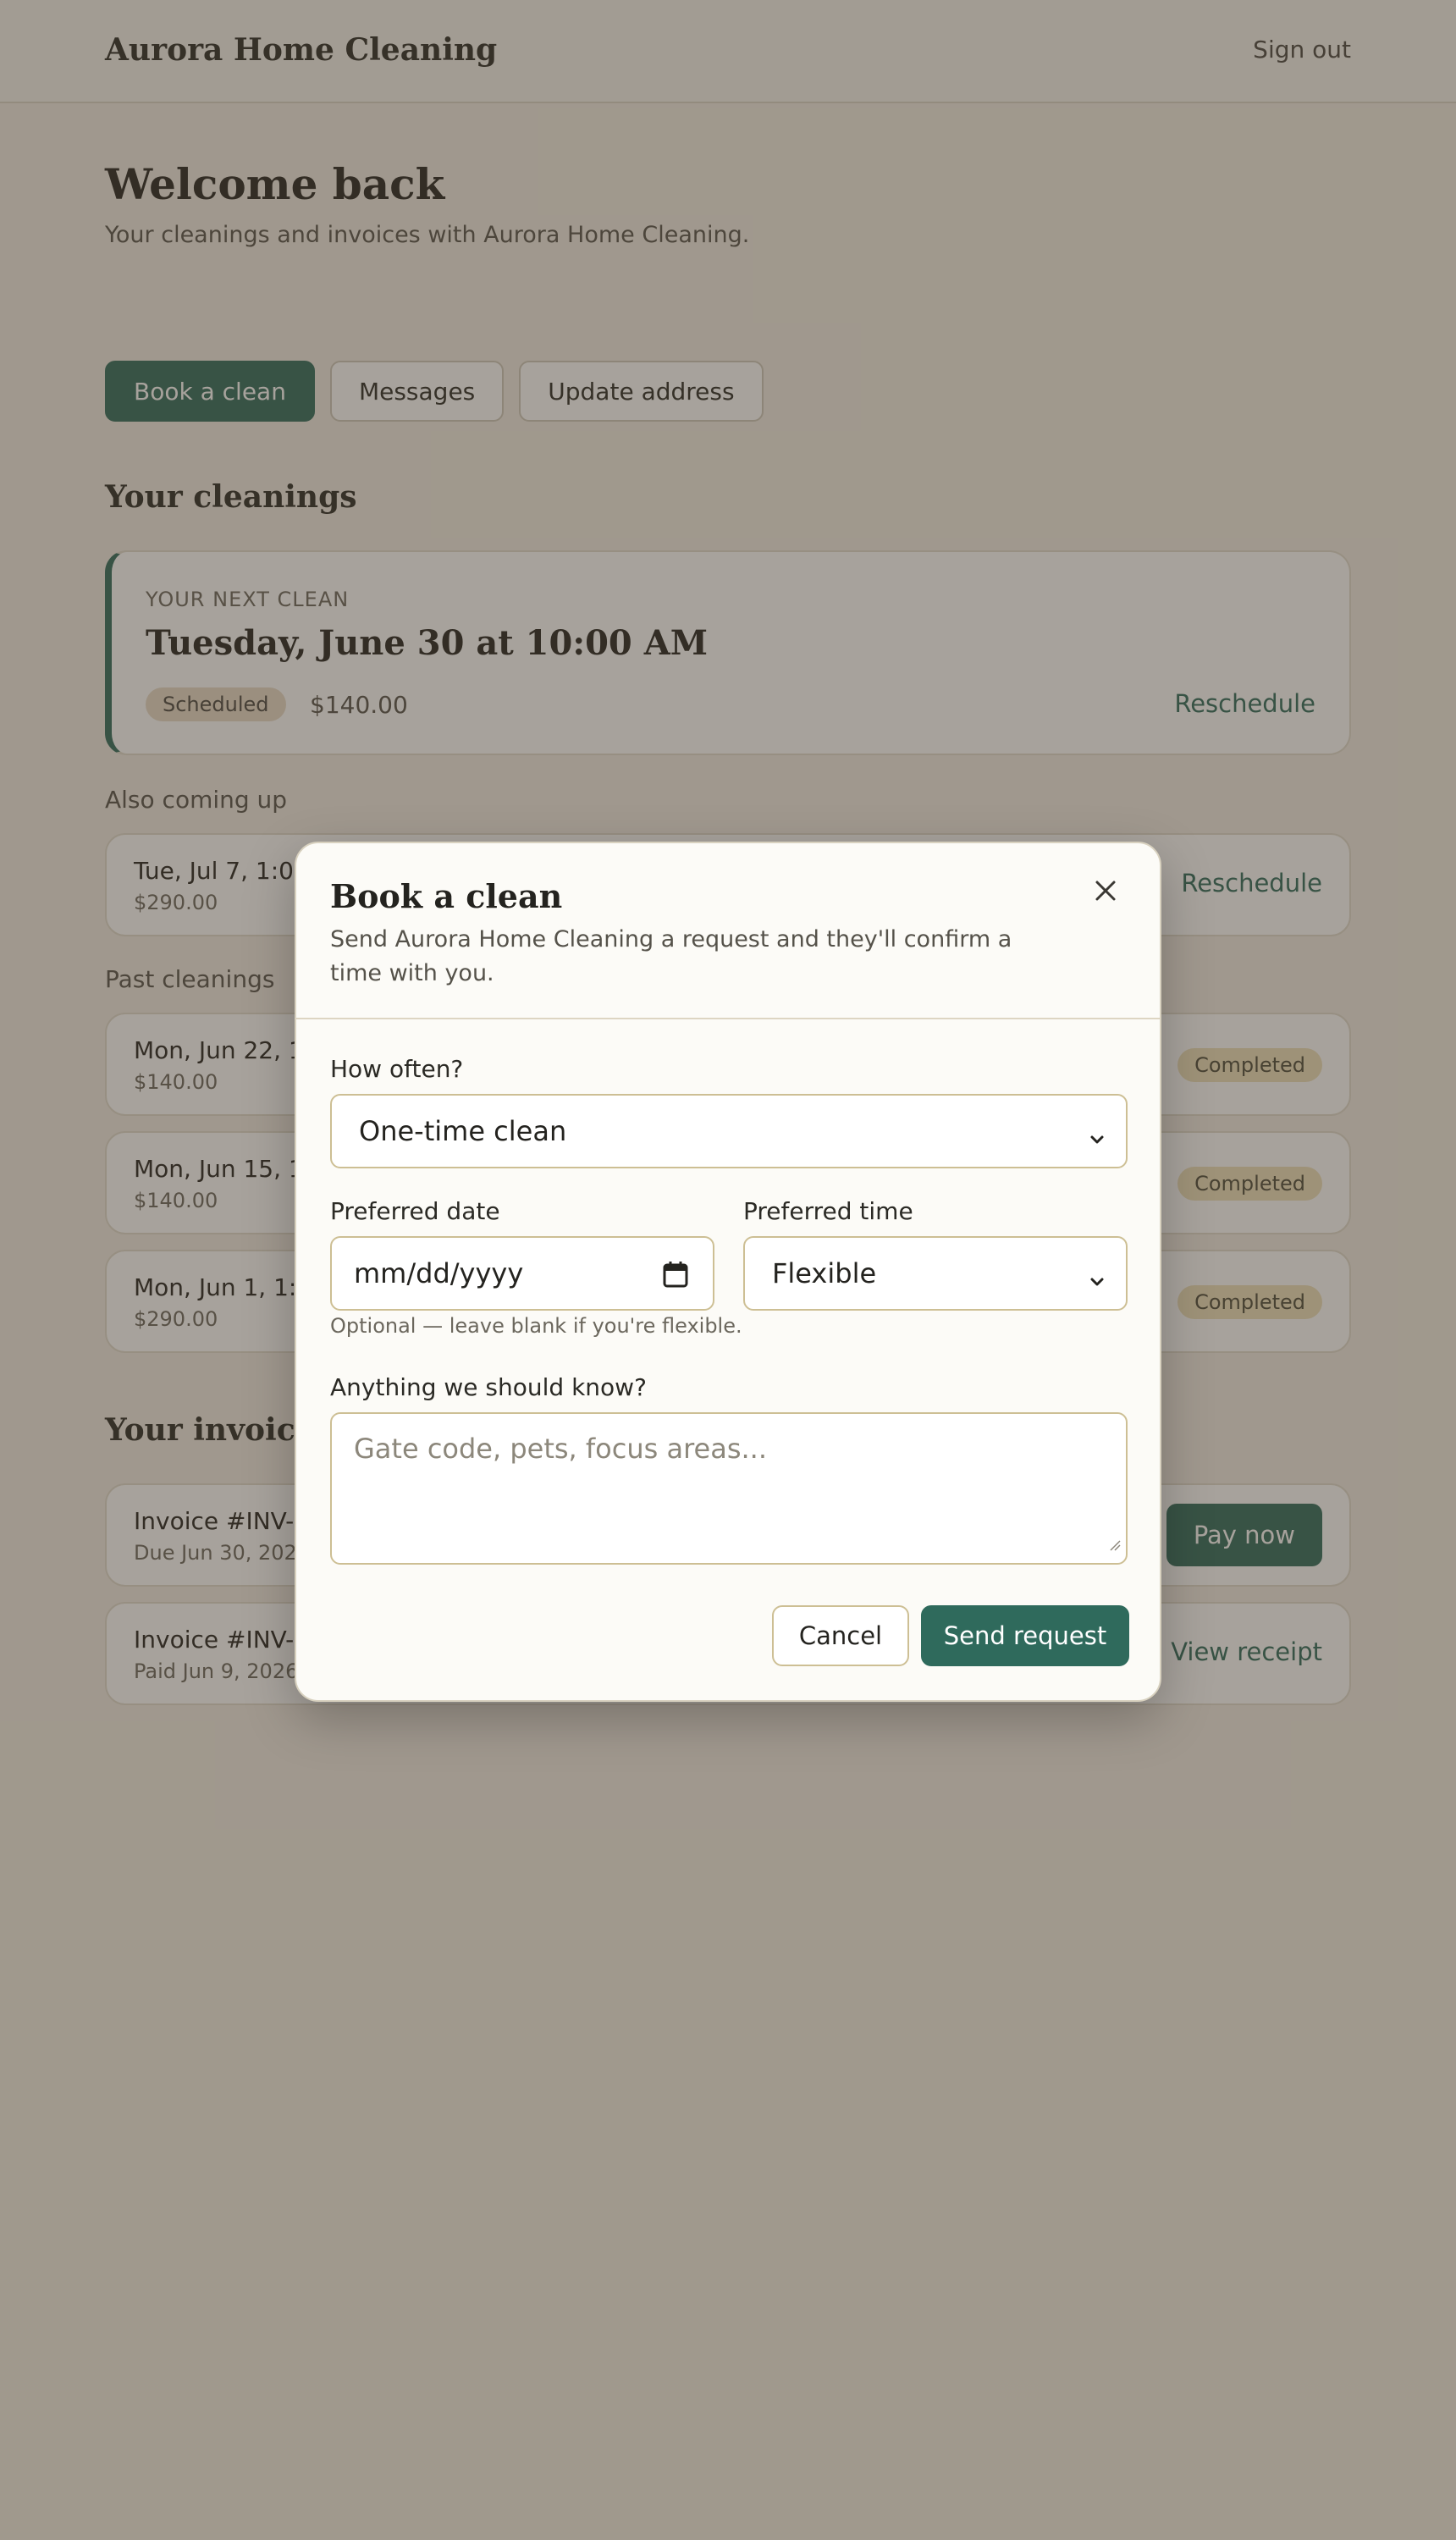  Describe the element at coordinates (1025, 1635) in the screenshot. I see `send-request-button: Send request` at that location.